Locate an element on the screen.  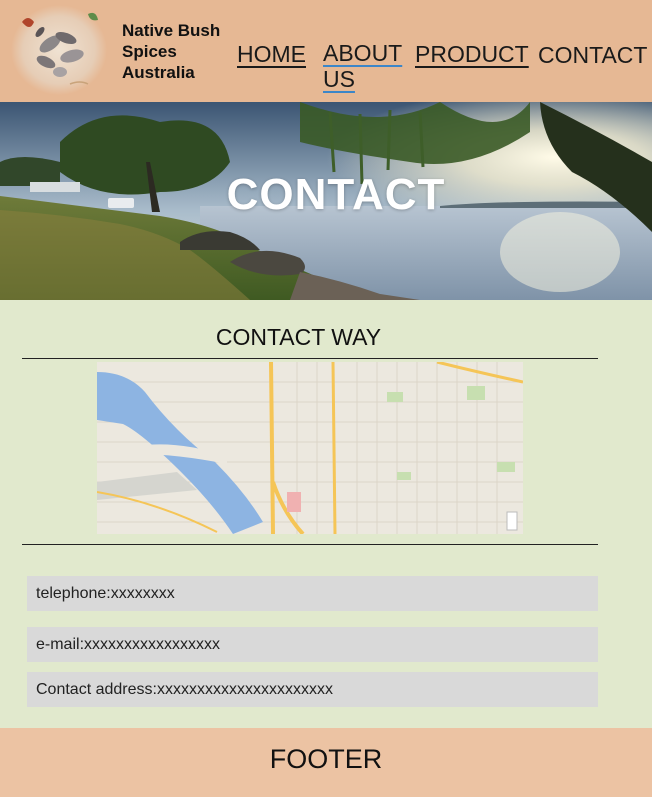
site-footer: FOOTER is located at coordinates (326, 762).